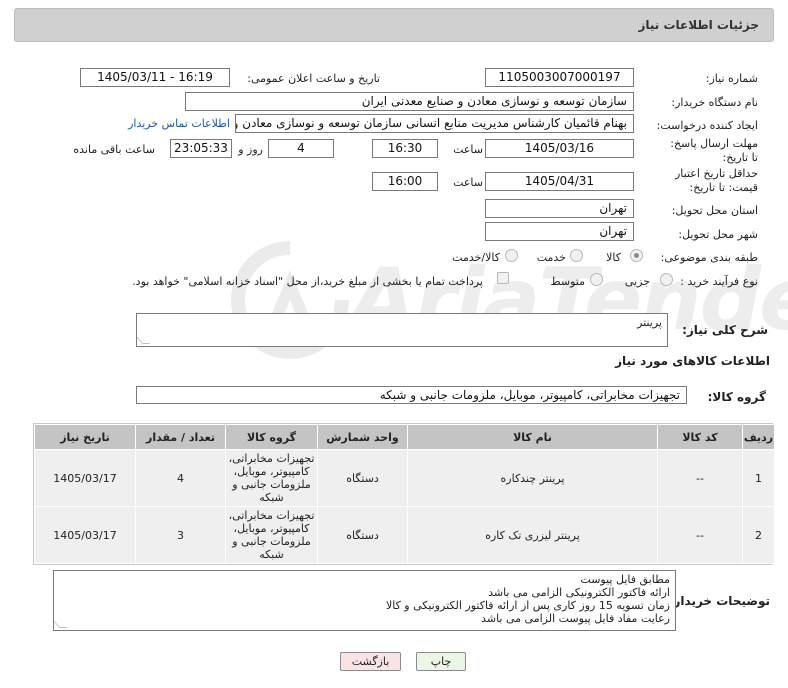  I want to click on cell-qty: 4, so click(180, 478).